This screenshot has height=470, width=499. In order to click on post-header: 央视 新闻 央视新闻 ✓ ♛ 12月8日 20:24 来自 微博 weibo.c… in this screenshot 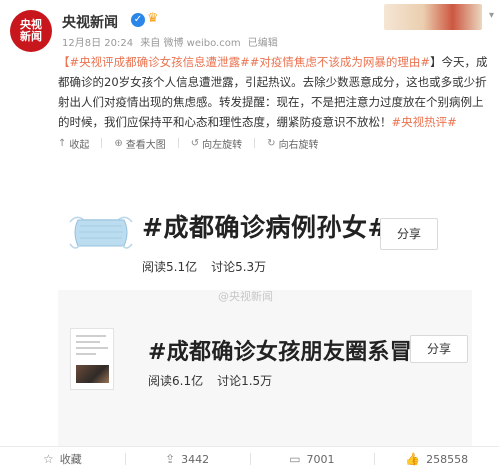, I will do `click(252, 28)`.